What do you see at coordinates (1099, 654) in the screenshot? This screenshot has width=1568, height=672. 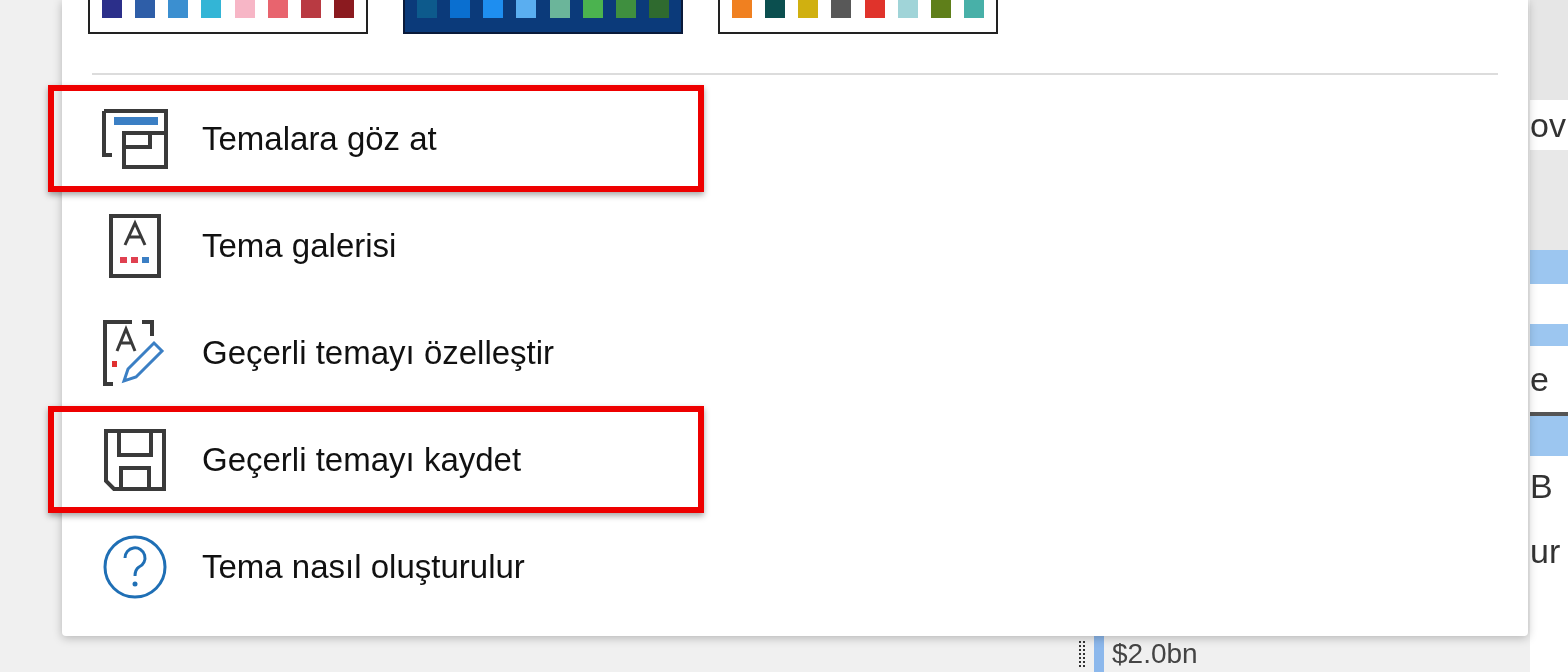 I see `value-bar` at bounding box center [1099, 654].